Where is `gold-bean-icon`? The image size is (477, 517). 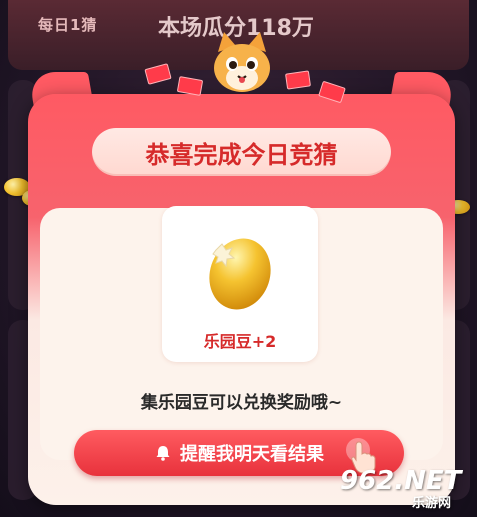
gold-bean-icon is located at coordinates (240, 274).